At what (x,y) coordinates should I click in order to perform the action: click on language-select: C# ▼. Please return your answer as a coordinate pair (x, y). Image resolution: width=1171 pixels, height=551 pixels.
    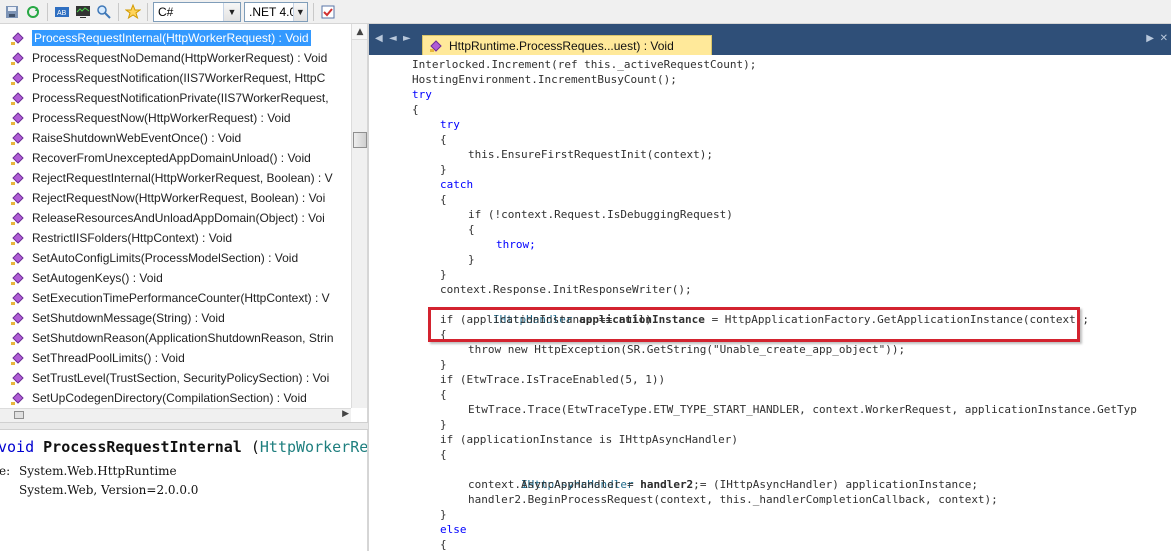
    Looking at the image, I should click on (197, 11).